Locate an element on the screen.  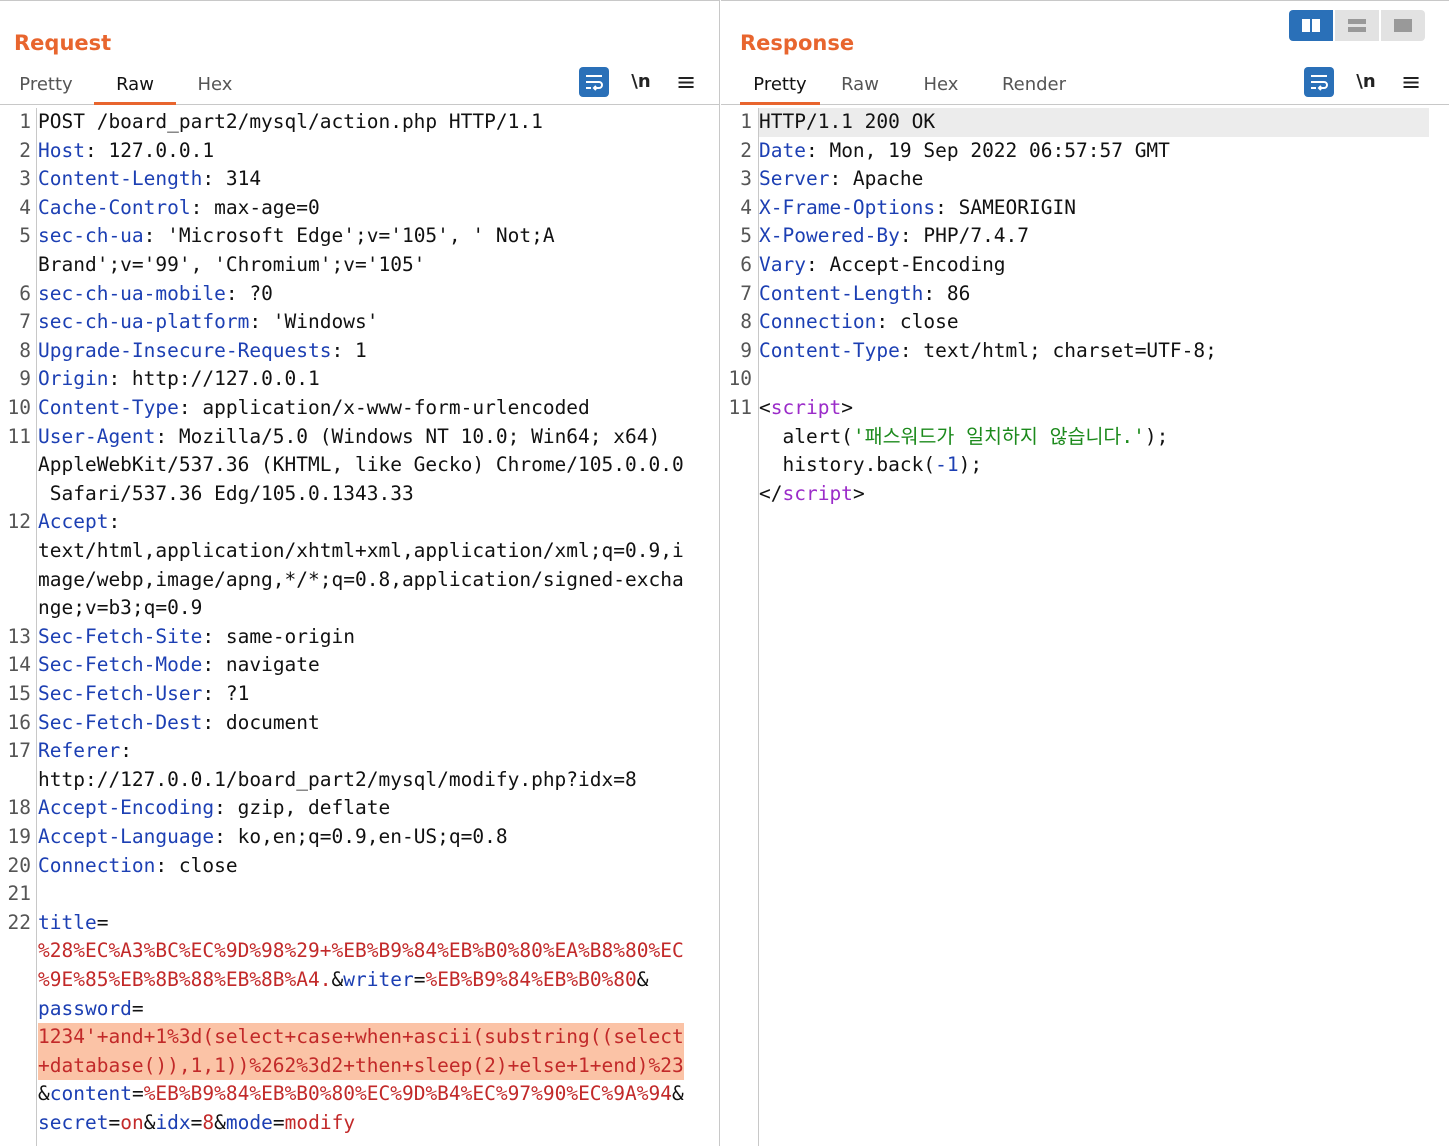
line-text: alert('패스워드가 일치하지 않습니다.'); is located at coordinates (963, 437).